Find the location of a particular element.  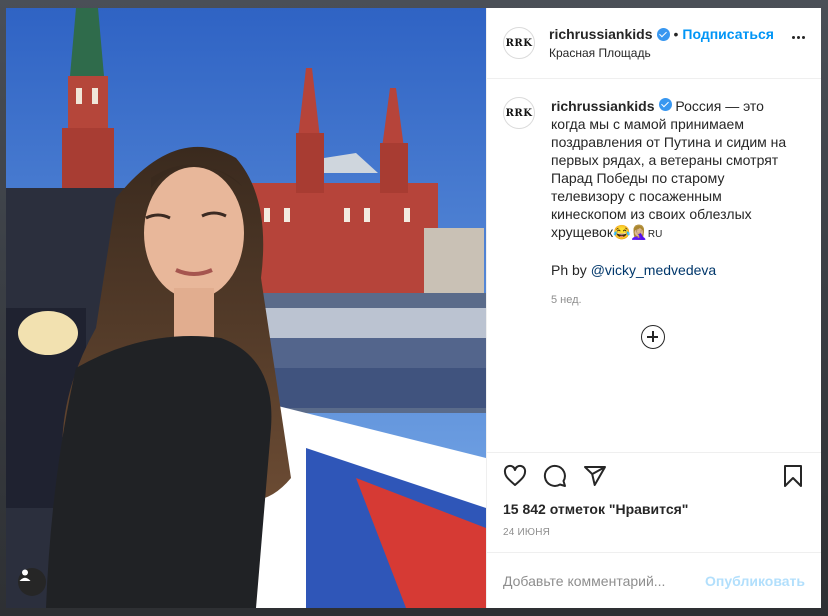

location-link: Красная Площадь is located at coordinates (661, 53).